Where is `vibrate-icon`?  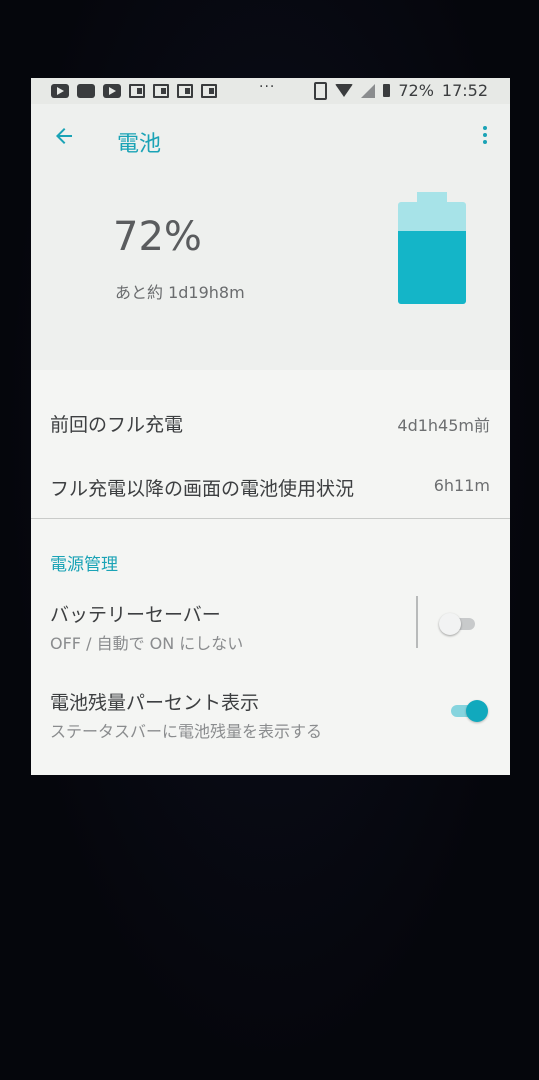
vibrate-icon is located at coordinates (321, 90).